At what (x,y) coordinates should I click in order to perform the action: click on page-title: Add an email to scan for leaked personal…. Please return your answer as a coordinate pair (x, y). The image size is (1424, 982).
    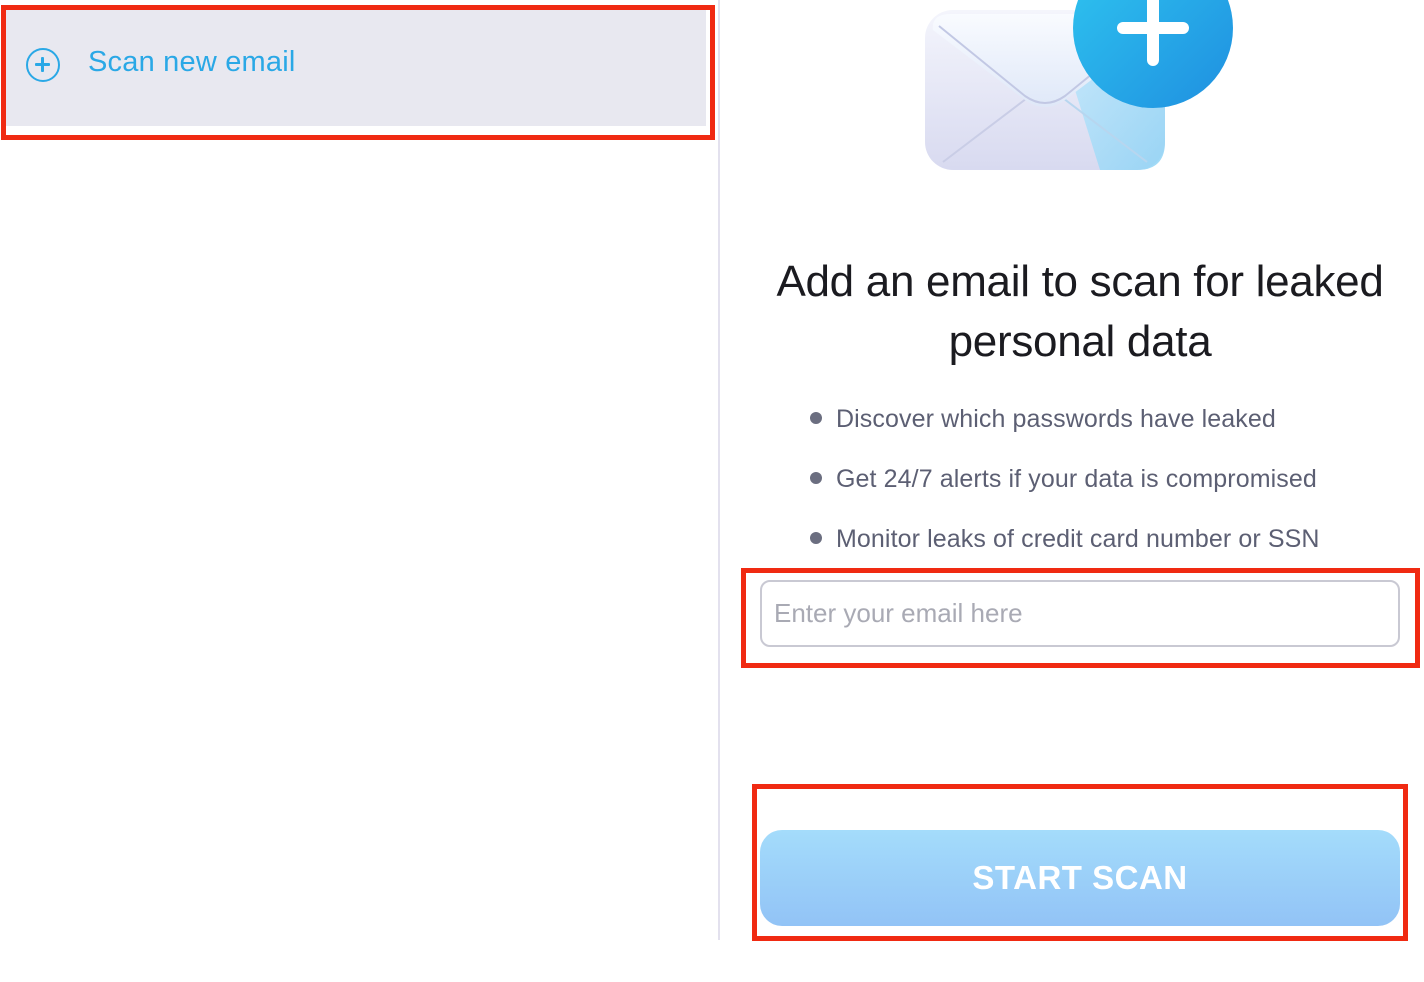
    Looking at the image, I should click on (1080, 312).